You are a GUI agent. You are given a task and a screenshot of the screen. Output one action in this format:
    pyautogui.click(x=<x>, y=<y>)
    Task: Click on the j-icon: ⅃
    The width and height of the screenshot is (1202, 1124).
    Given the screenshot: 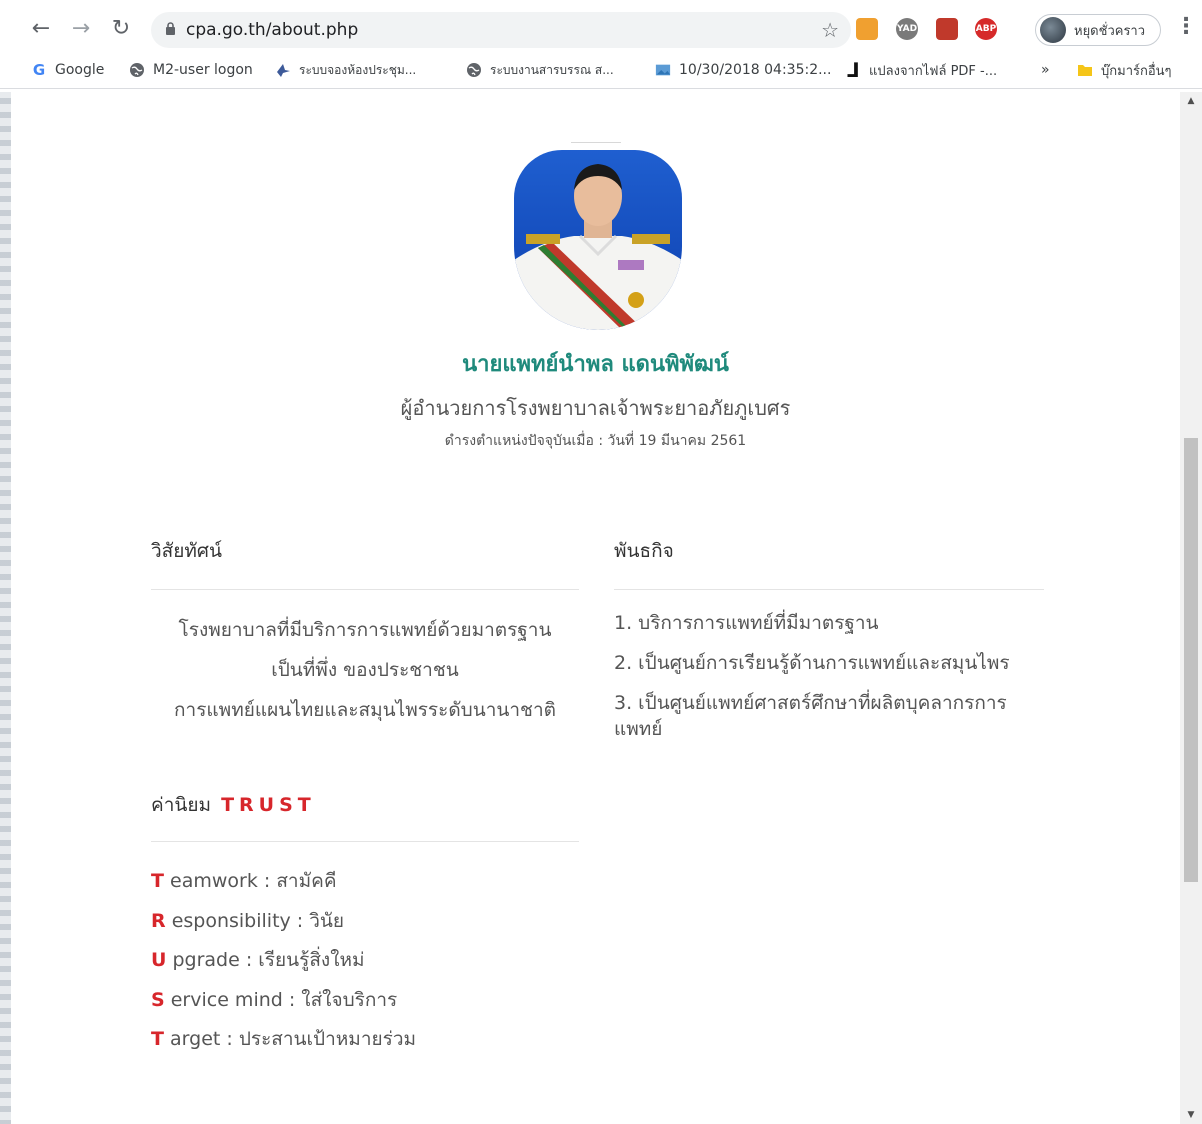 What is the action you would take?
    pyautogui.click(x=853, y=70)
    